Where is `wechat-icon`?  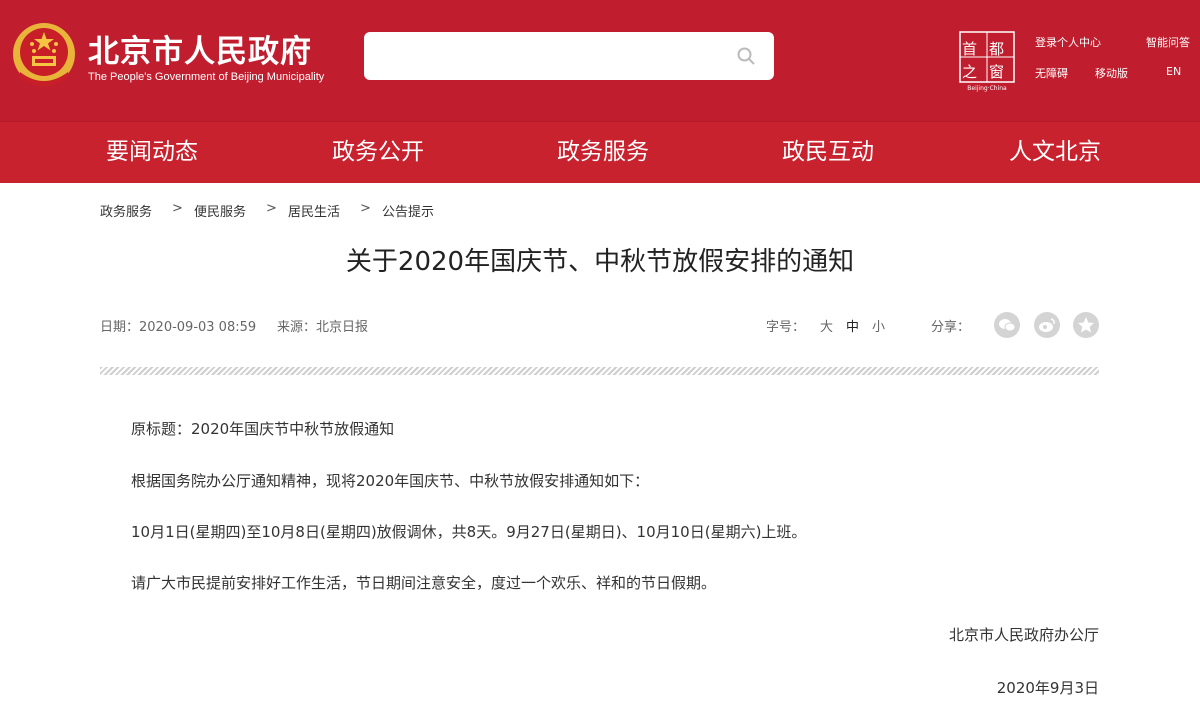
wechat-icon is located at coordinates (1007, 325).